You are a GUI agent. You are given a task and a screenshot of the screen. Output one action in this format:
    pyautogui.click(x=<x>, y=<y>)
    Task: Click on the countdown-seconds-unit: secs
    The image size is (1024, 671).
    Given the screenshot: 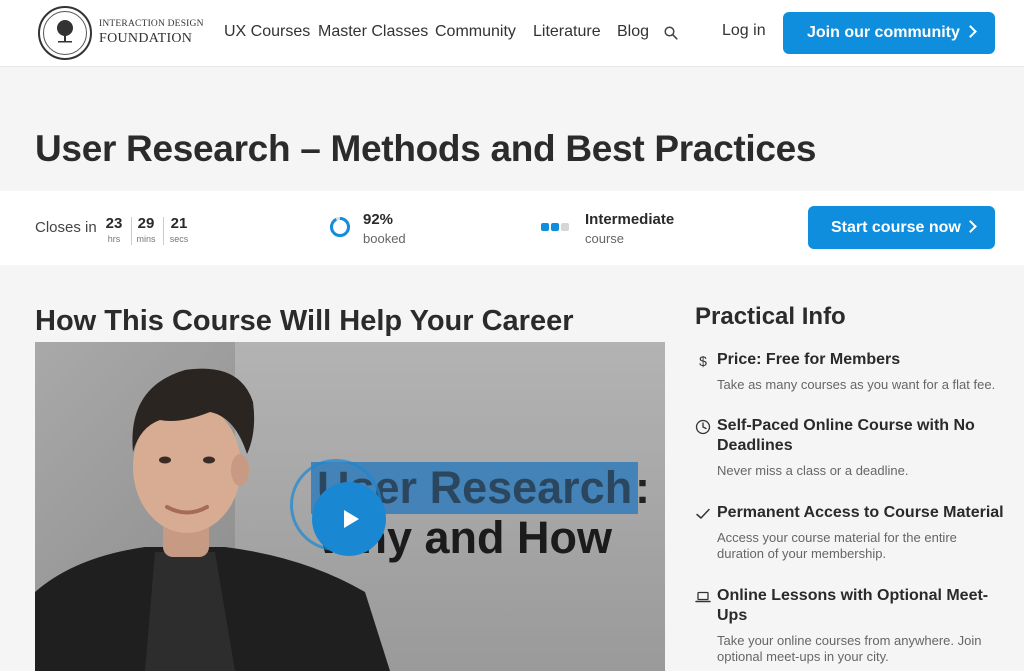 What is the action you would take?
    pyautogui.click(x=179, y=239)
    